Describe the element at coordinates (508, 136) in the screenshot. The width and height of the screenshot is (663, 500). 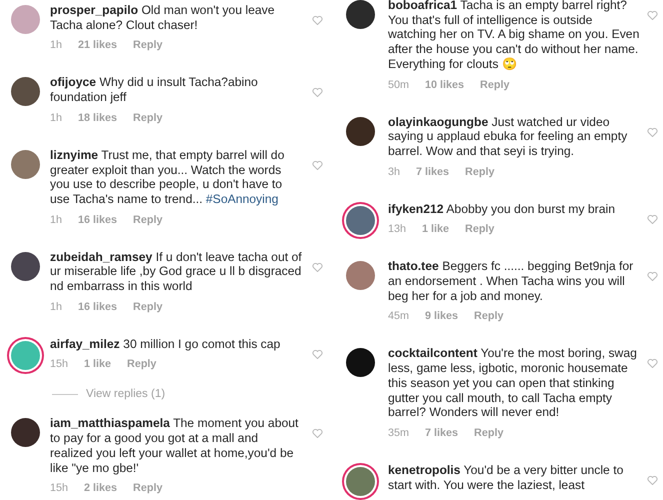
I see `comment-text: olayinkaogungbe Just watched ur video saying u applaud ebuka for feeling an empty barrel. Wow and that seyi is trying.` at that location.